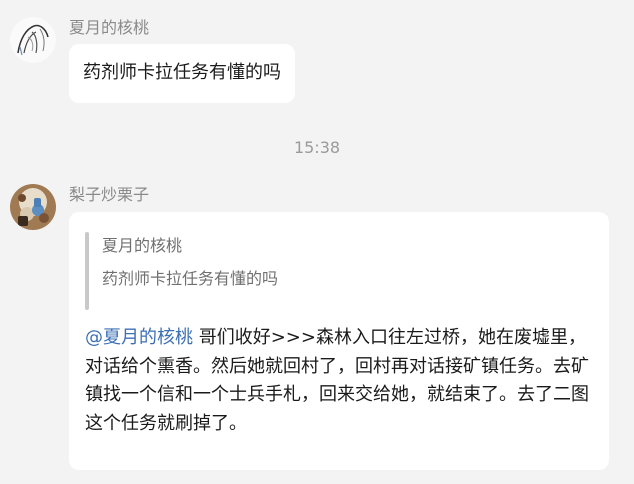  I want to click on quoted-sender: 夏月的核桃, so click(142, 245).